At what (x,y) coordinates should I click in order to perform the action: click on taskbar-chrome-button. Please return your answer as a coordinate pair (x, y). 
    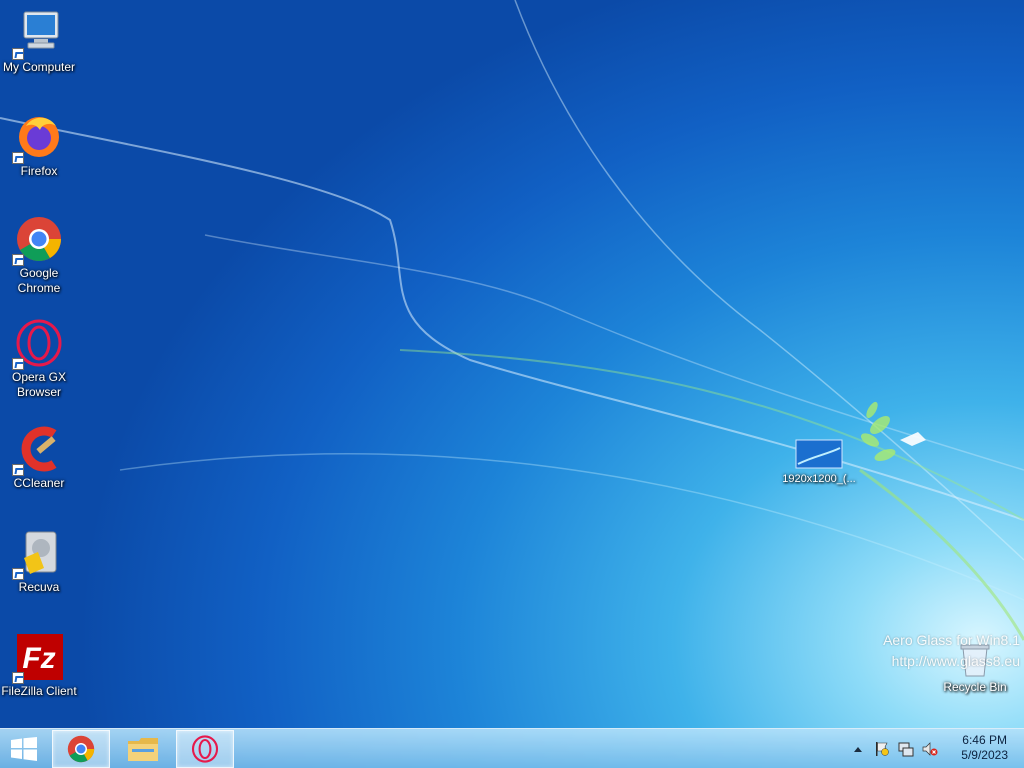
    Looking at the image, I should click on (81, 749).